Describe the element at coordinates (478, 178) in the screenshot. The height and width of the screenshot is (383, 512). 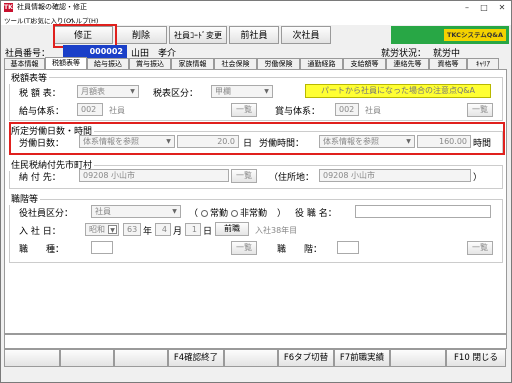
I see `address-close: ）` at that location.